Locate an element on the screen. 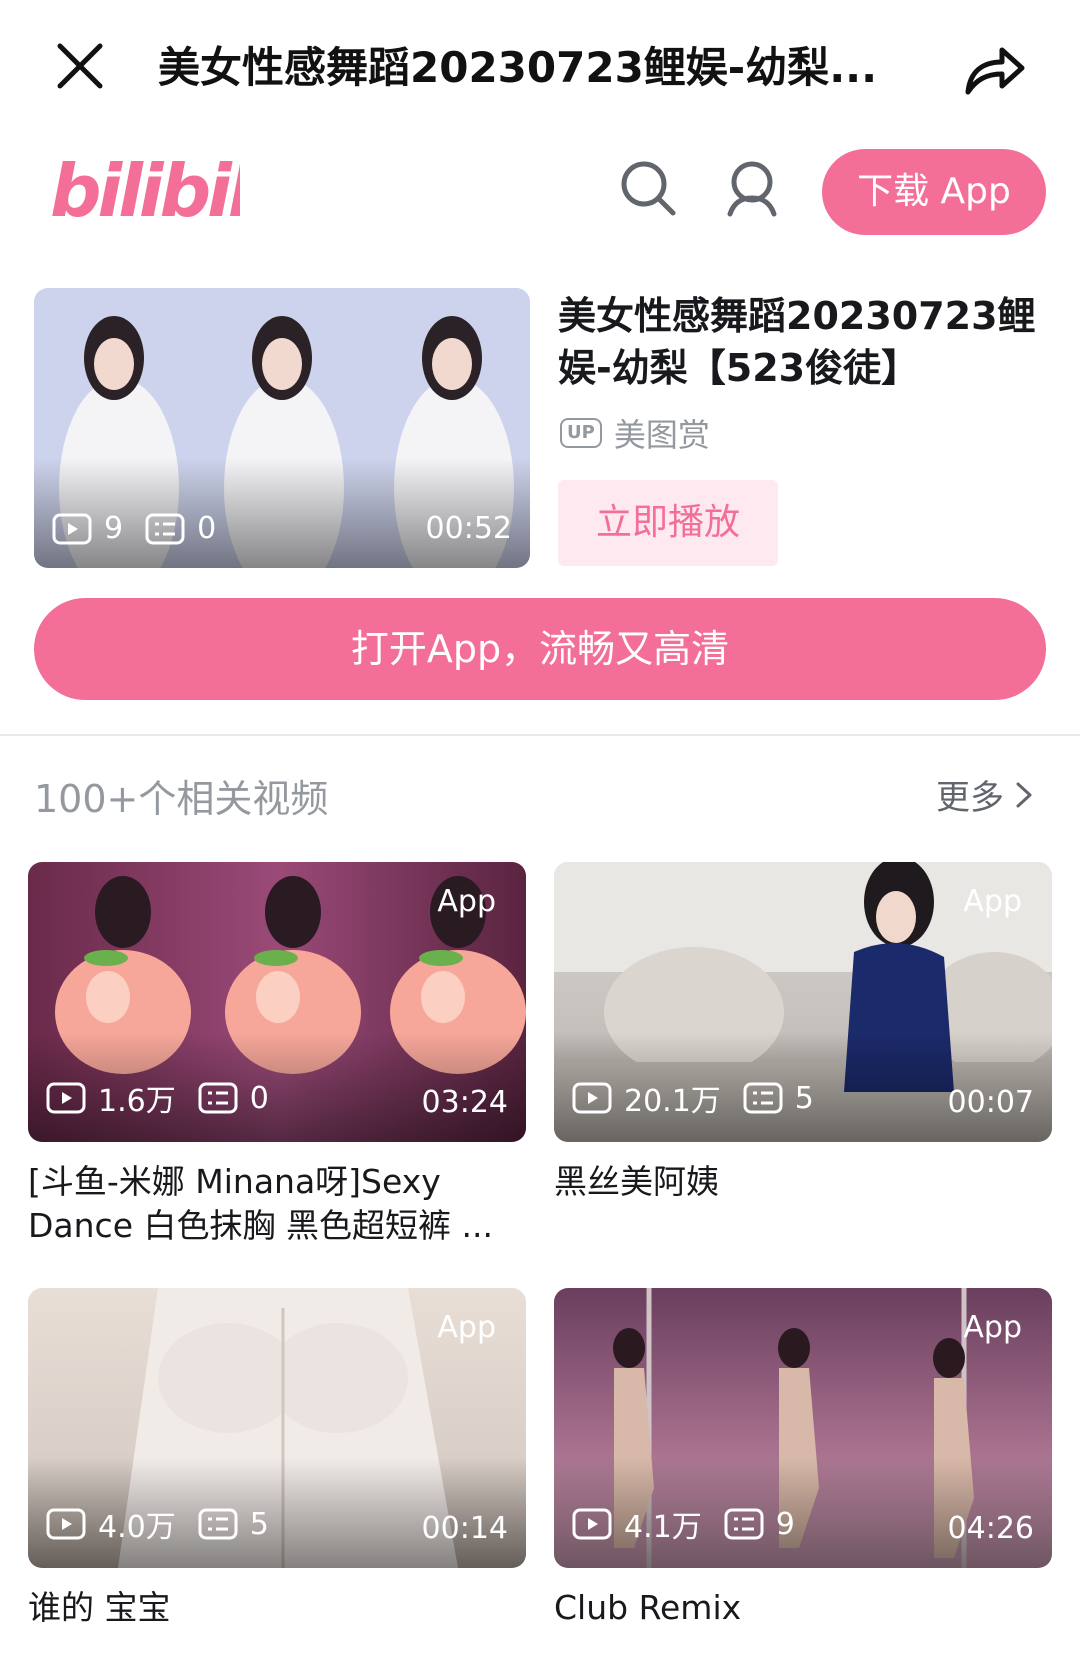 Image resolution: width=1080 pixels, height=1666 pixels. share-icon is located at coordinates (995, 71).